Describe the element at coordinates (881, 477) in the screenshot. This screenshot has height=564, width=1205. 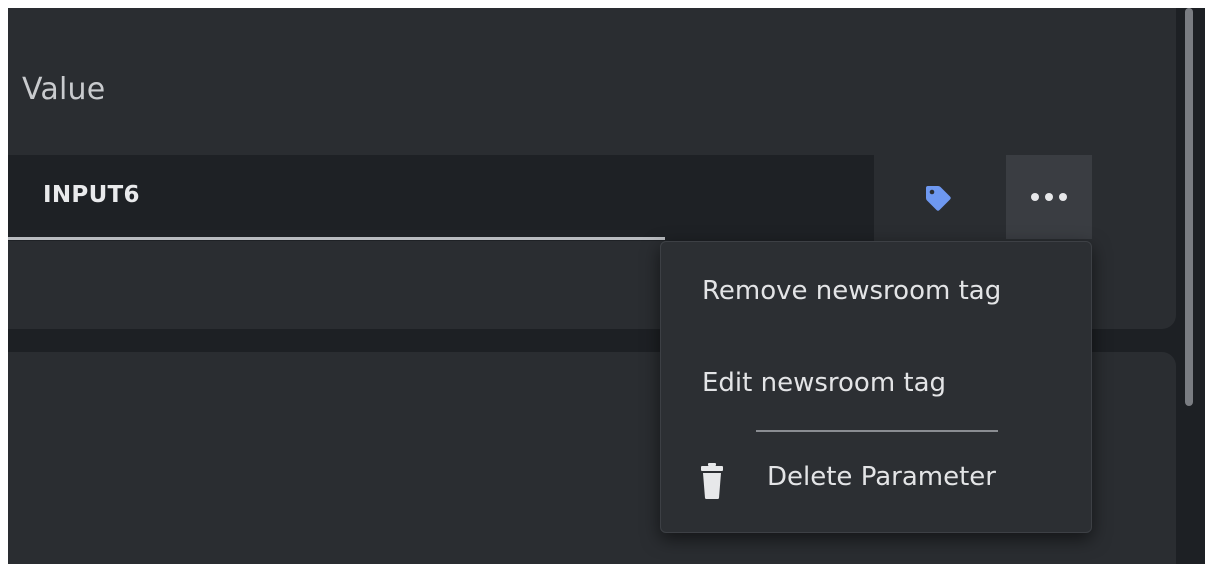
I see `menu-item-label: Delete Parameter` at that location.